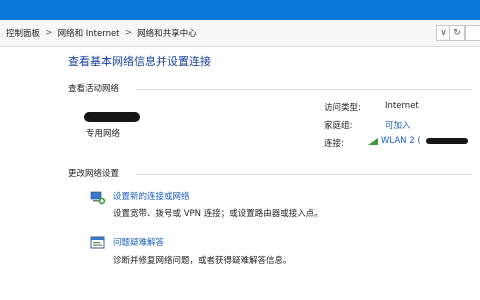 The image size is (480, 300). What do you see at coordinates (98, 198) in the screenshot?
I see `new-connection-icon` at bounding box center [98, 198].